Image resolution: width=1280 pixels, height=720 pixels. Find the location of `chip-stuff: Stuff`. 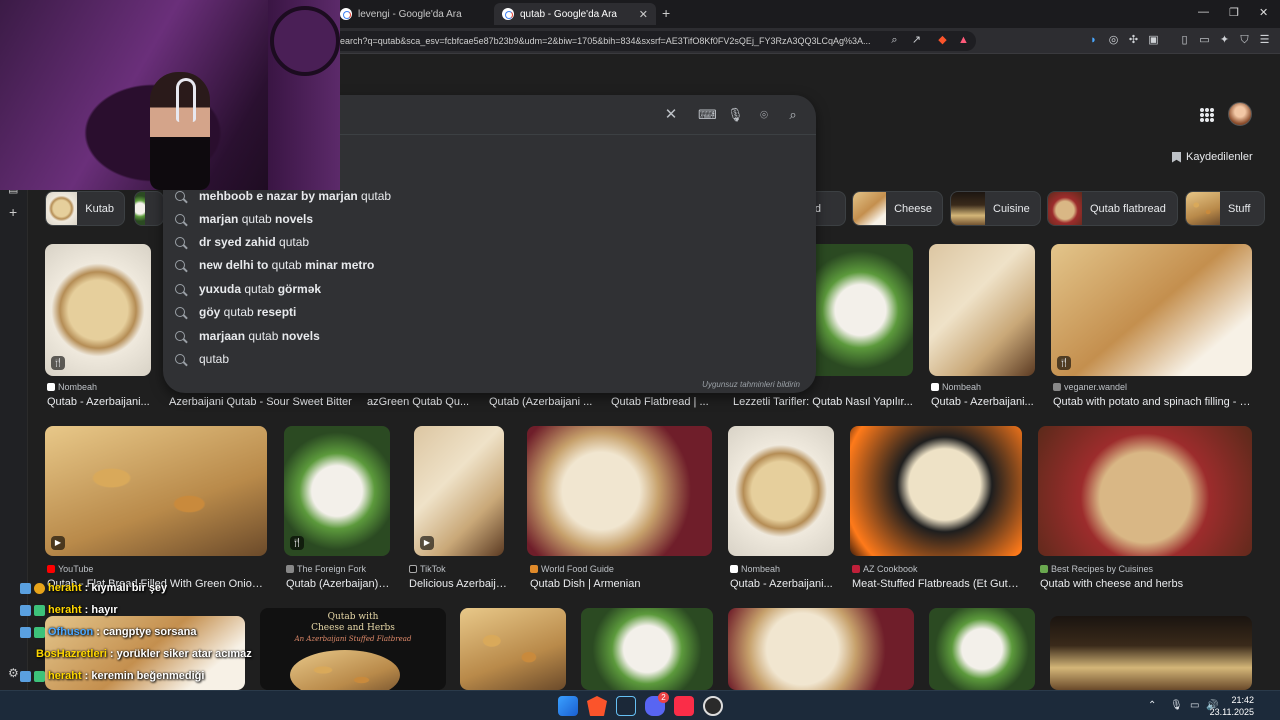

chip-stuff: Stuff is located at coordinates (1225, 208).